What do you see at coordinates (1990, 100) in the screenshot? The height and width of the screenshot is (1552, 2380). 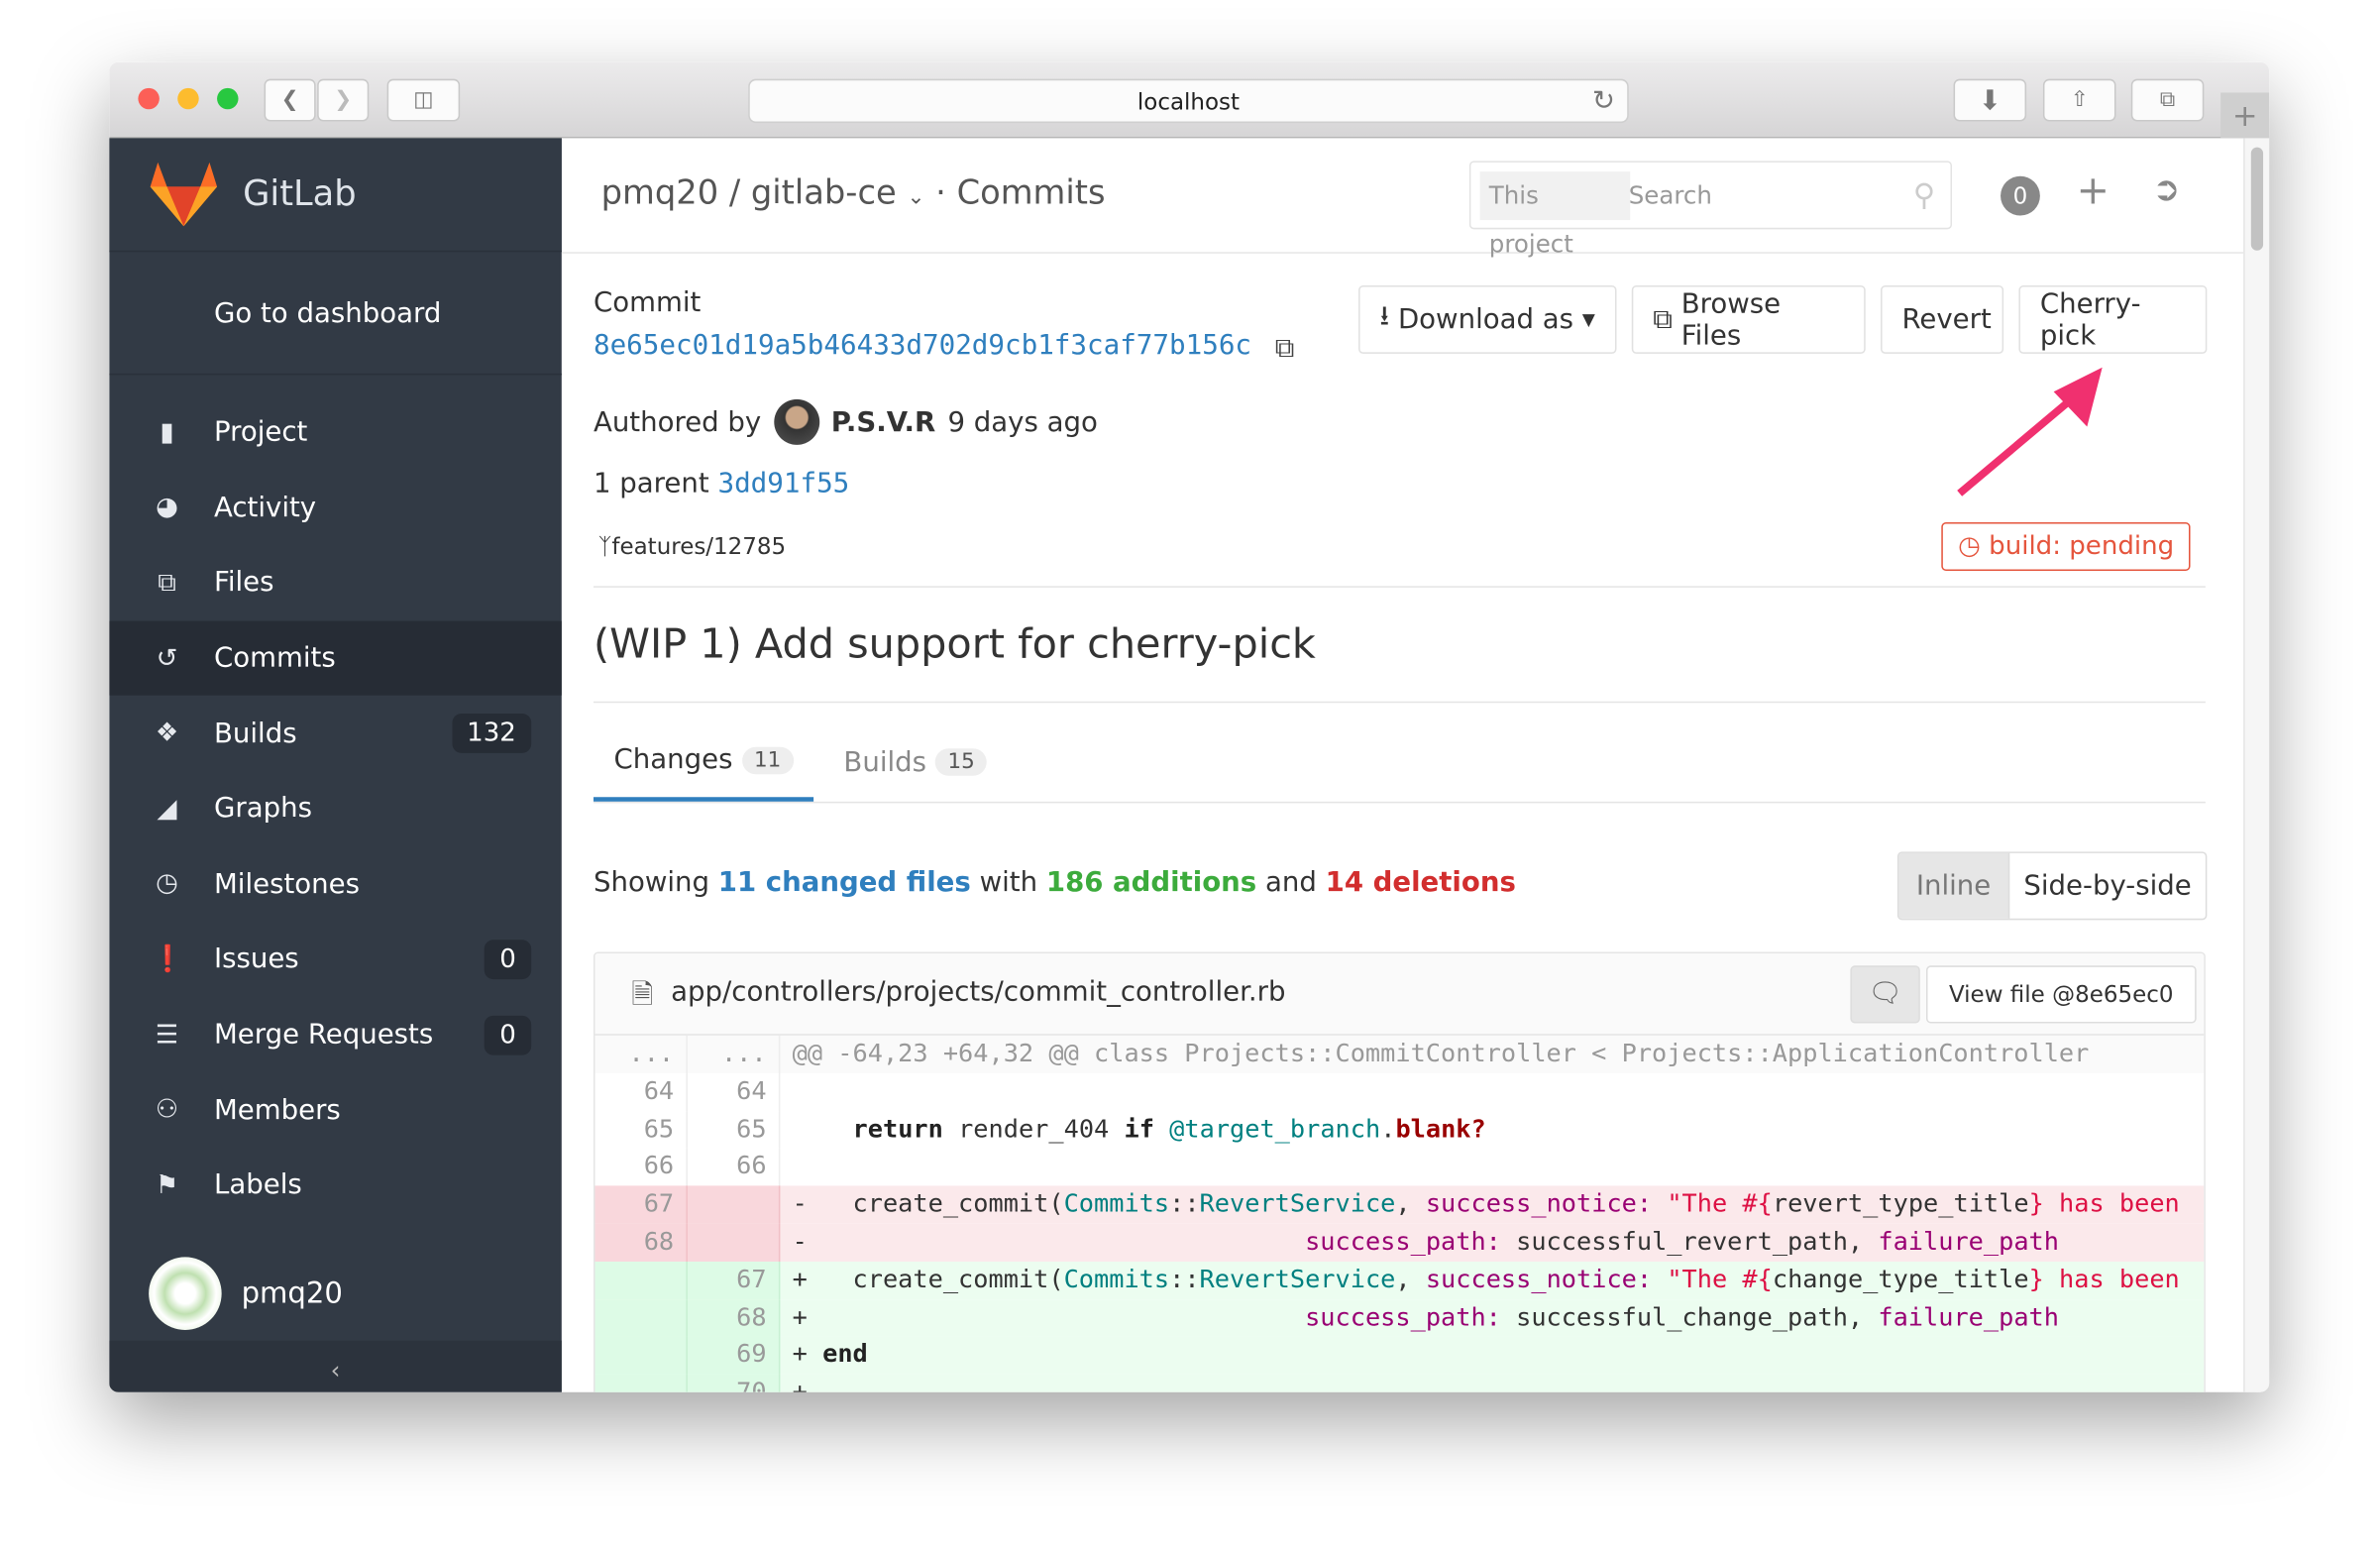 I see `downloads-icon: ⬇` at bounding box center [1990, 100].